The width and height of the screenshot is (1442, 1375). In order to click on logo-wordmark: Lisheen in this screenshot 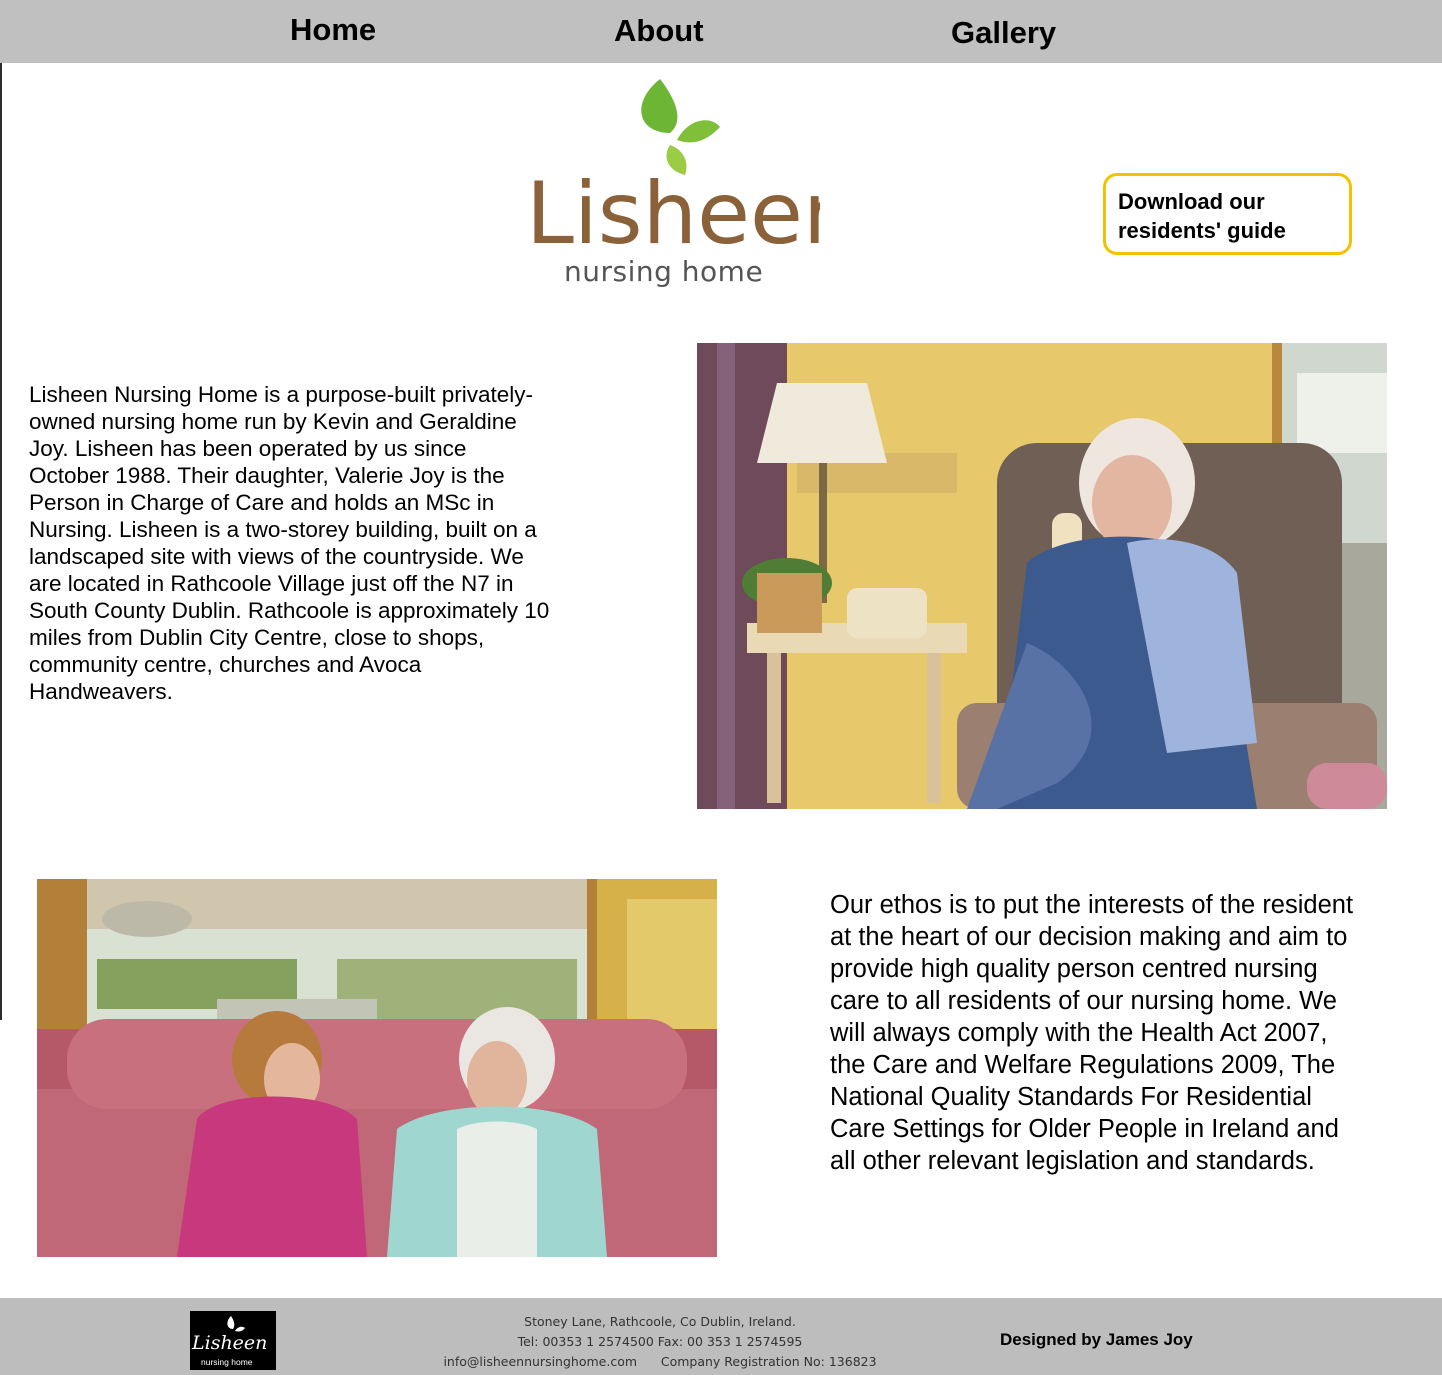, I will do `click(673, 209)`.